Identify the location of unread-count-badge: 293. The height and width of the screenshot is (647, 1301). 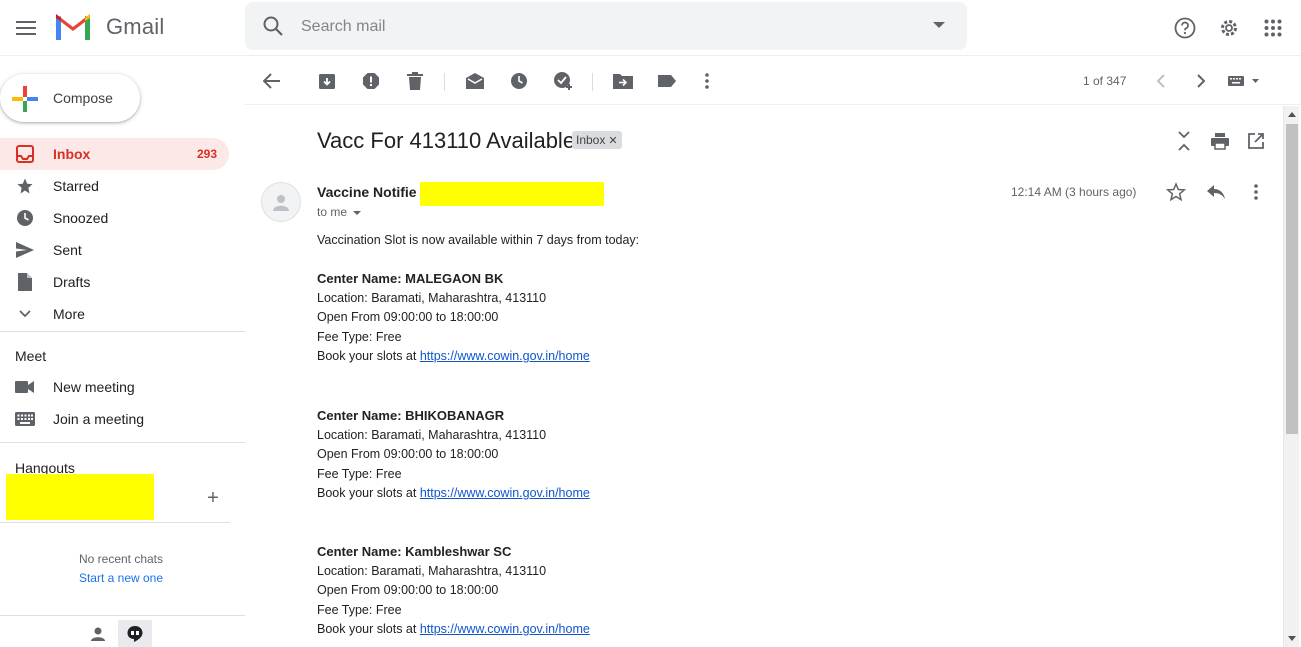
(206, 154).